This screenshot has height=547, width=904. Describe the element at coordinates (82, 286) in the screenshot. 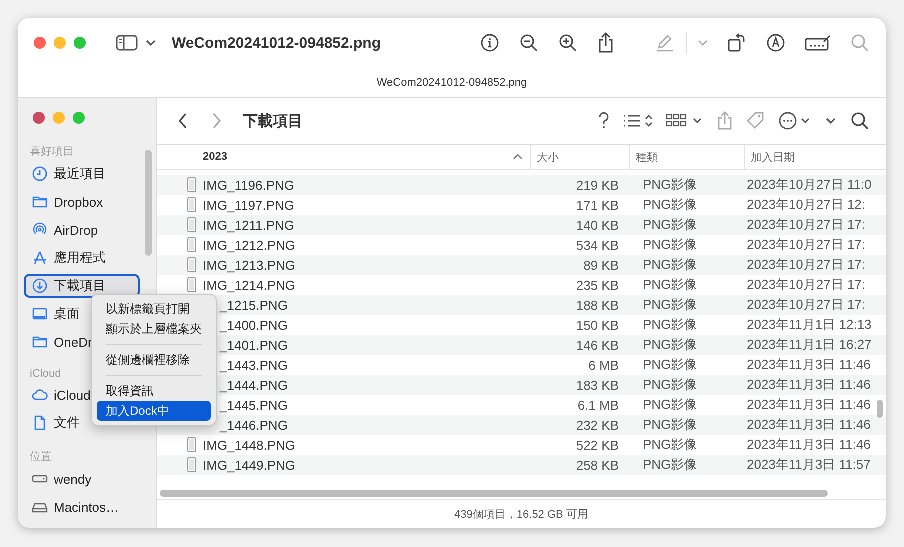

I see `sidebar-item: 下載項目` at that location.